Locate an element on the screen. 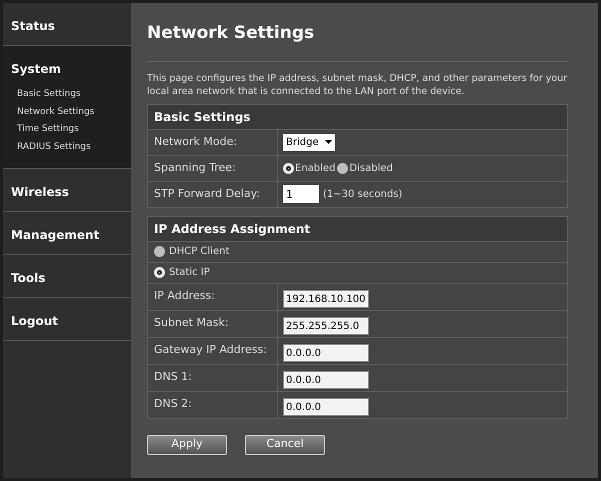  radio-label: Disabled is located at coordinates (371, 169).